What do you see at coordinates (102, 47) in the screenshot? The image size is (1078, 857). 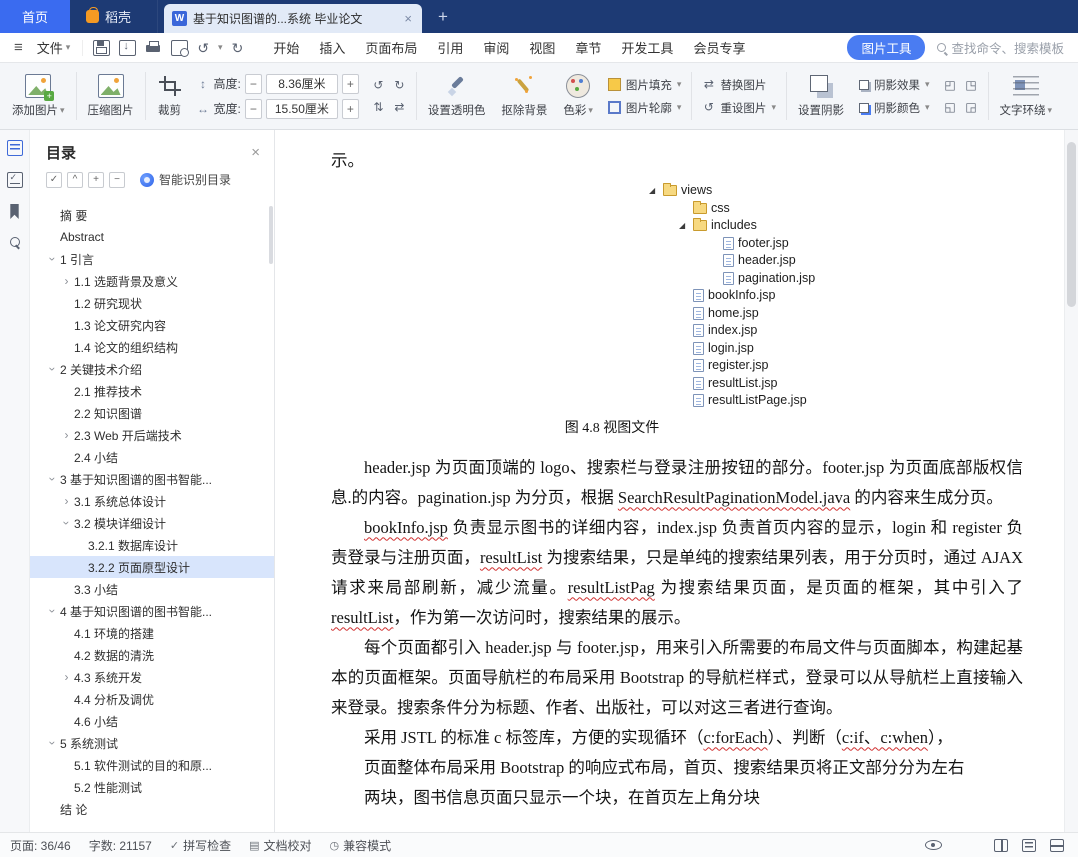 I see `save-button` at bounding box center [102, 47].